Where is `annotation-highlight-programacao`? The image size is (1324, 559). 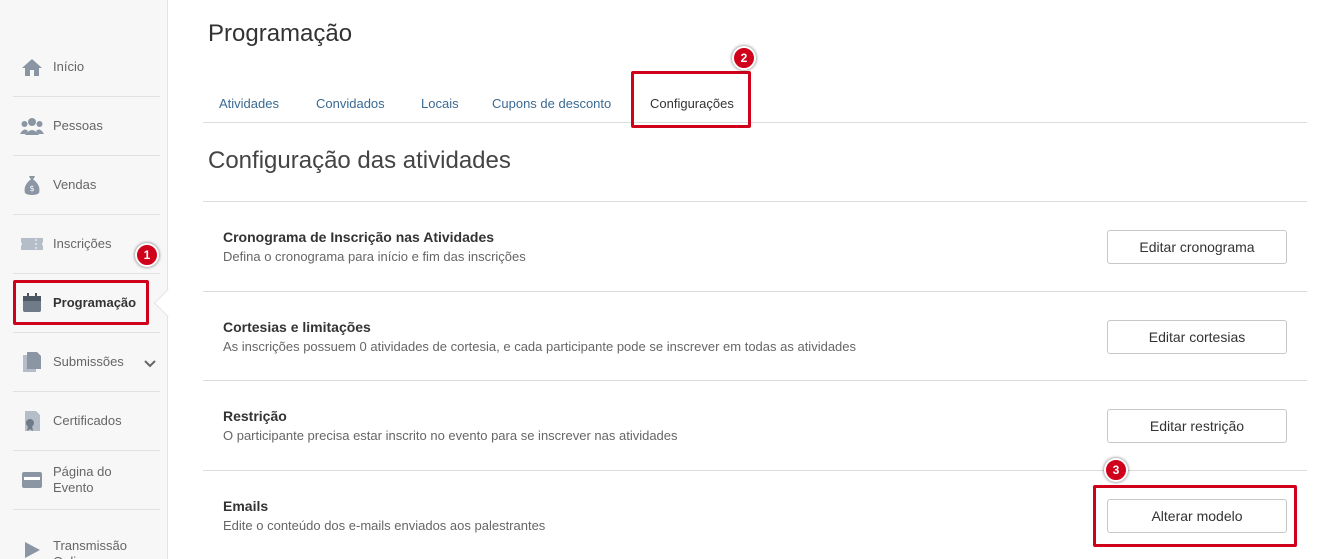
annotation-highlight-programacao is located at coordinates (81, 302).